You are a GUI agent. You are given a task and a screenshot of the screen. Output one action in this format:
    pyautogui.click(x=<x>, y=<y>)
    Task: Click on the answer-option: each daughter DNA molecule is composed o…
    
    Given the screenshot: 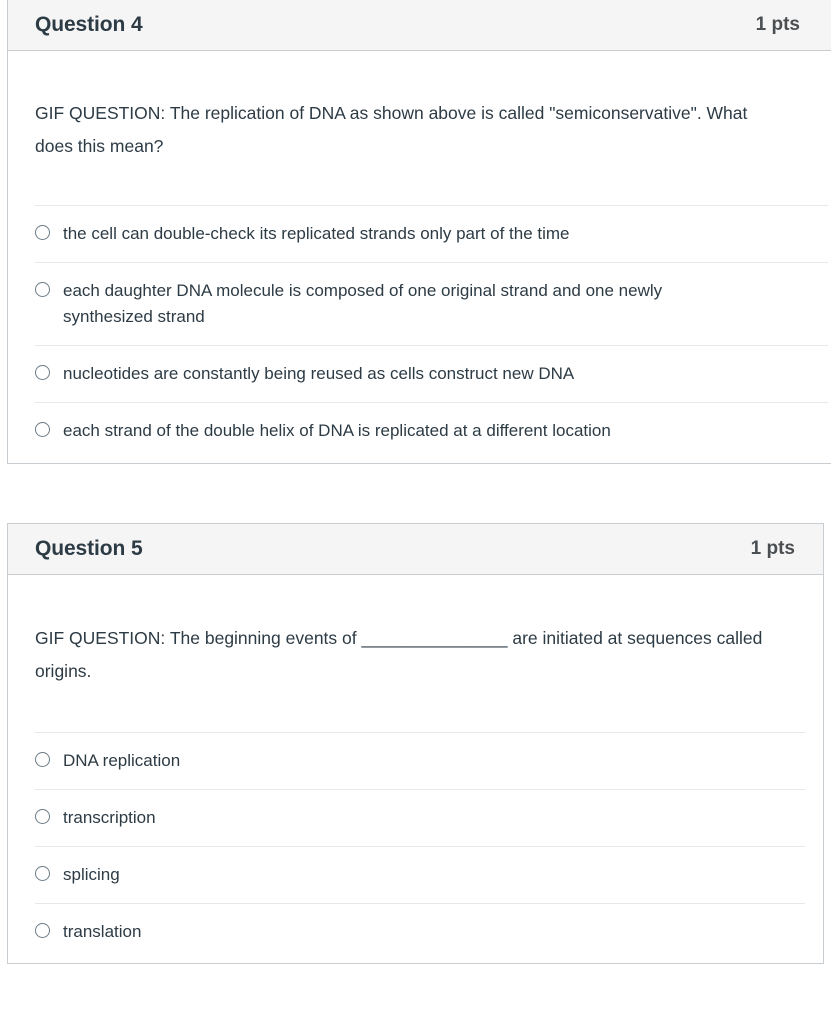 What is the action you would take?
    pyautogui.click(x=431, y=303)
    